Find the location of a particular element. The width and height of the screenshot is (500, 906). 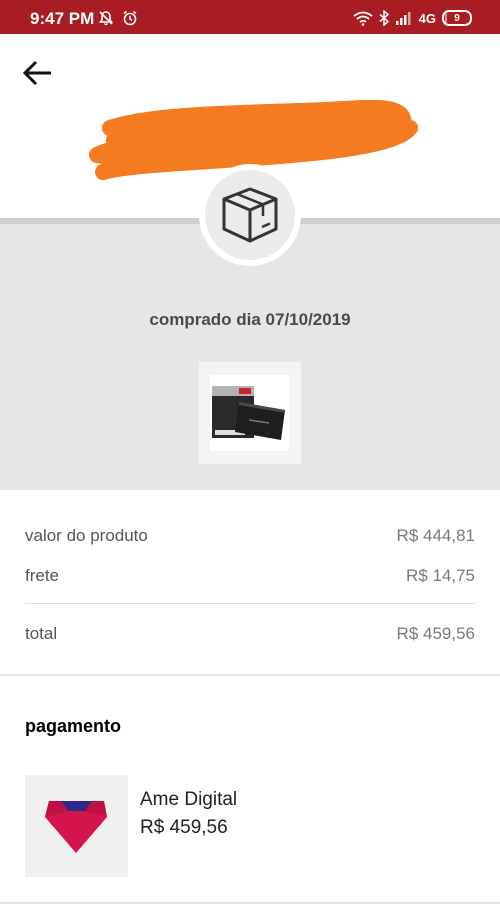

battery-level: 9 is located at coordinates (457, 18).